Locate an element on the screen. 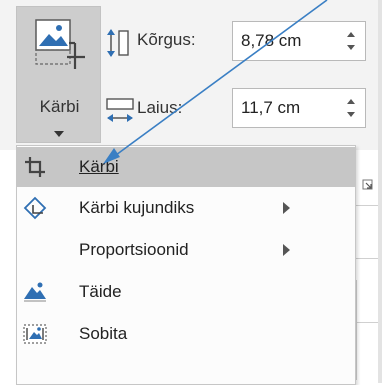  crop-to-shape-icon is located at coordinates (35, 208).